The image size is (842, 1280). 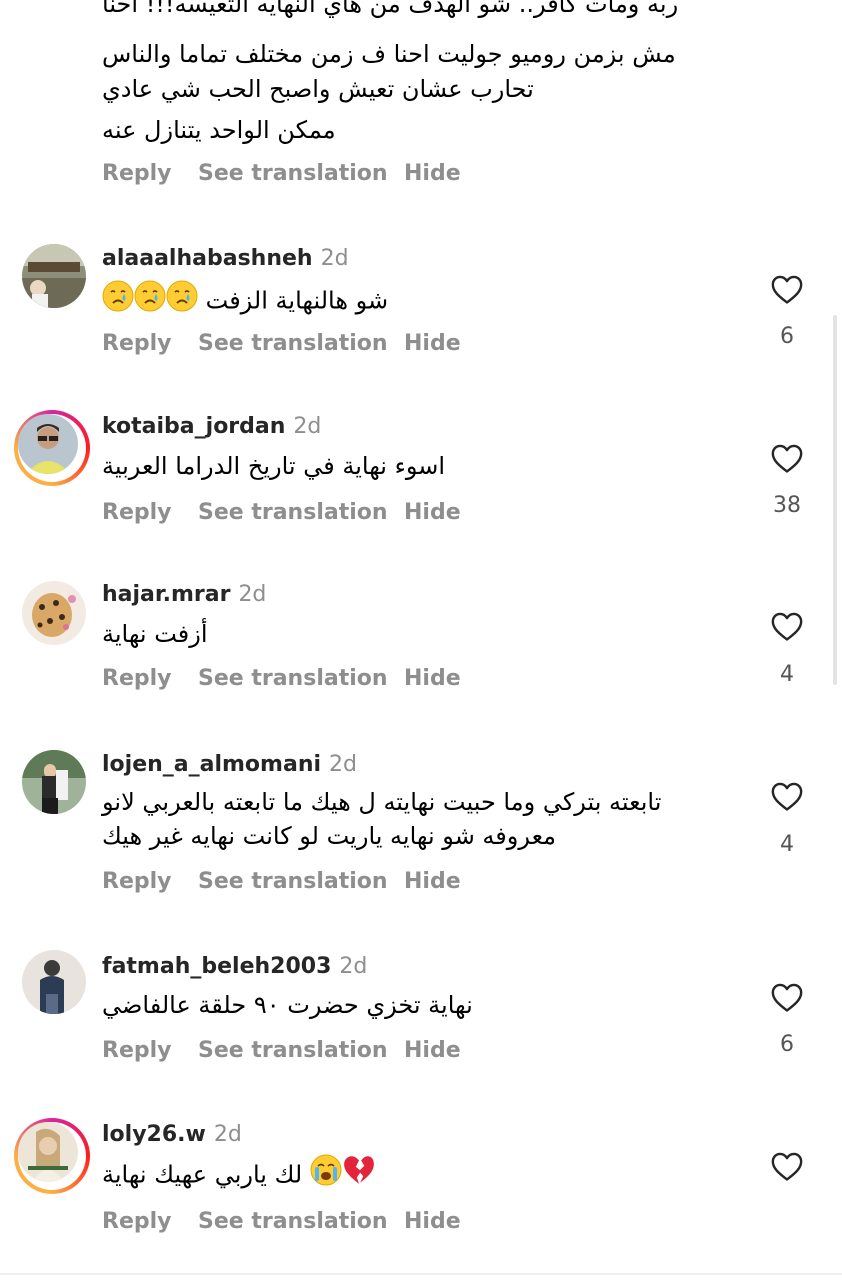 I want to click on comment-text: شو هالنهاية الزفت, so click(x=422, y=300).